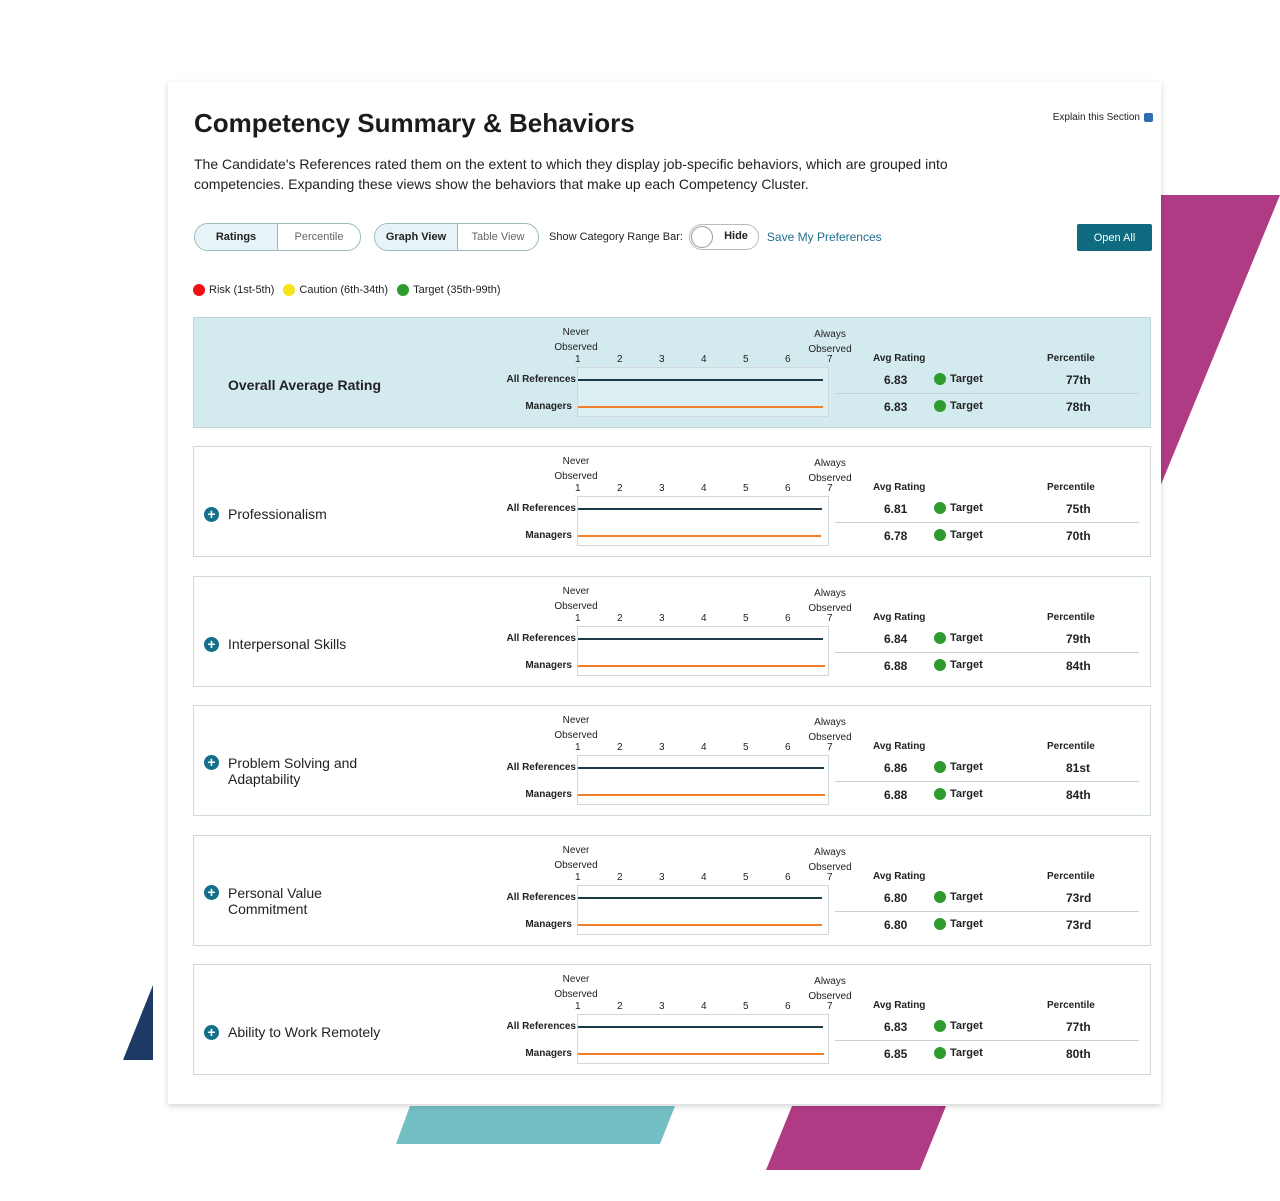 This screenshot has height=1201, width=1280. Describe the element at coordinates (275, 901) in the screenshot. I see `competency-name: Personal Value Commitment` at that location.